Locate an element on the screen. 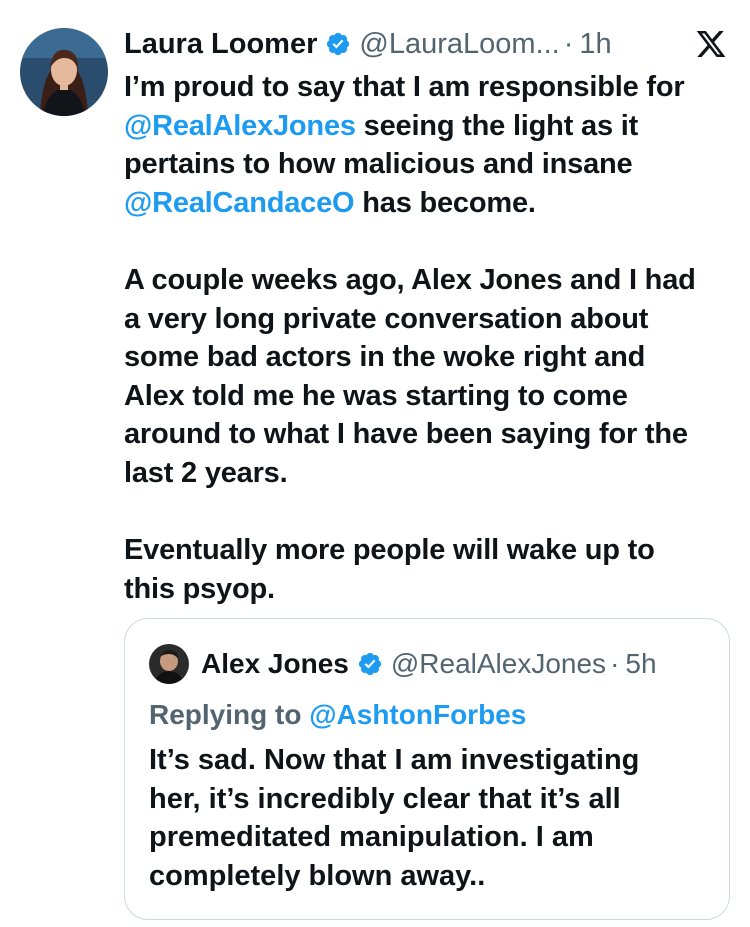 This screenshot has width=750, height=927. avatar-image is located at coordinates (64, 72).